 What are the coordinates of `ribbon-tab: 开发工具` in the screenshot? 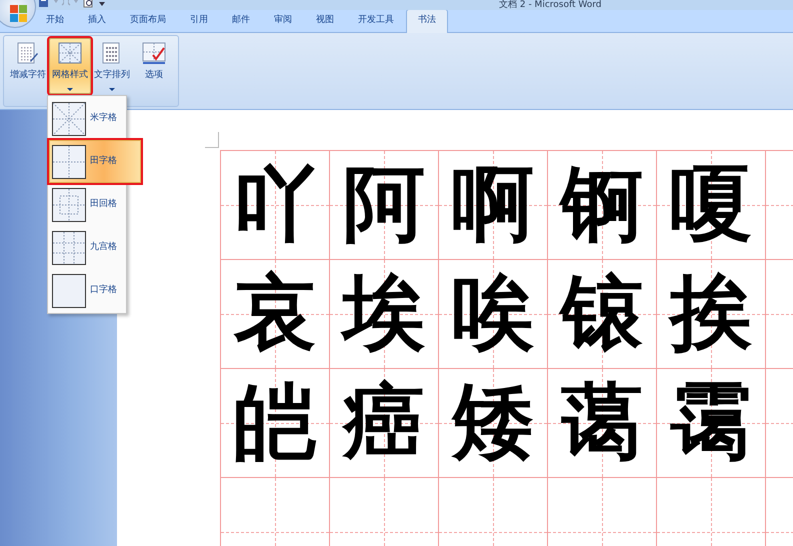 It's located at (376, 20).